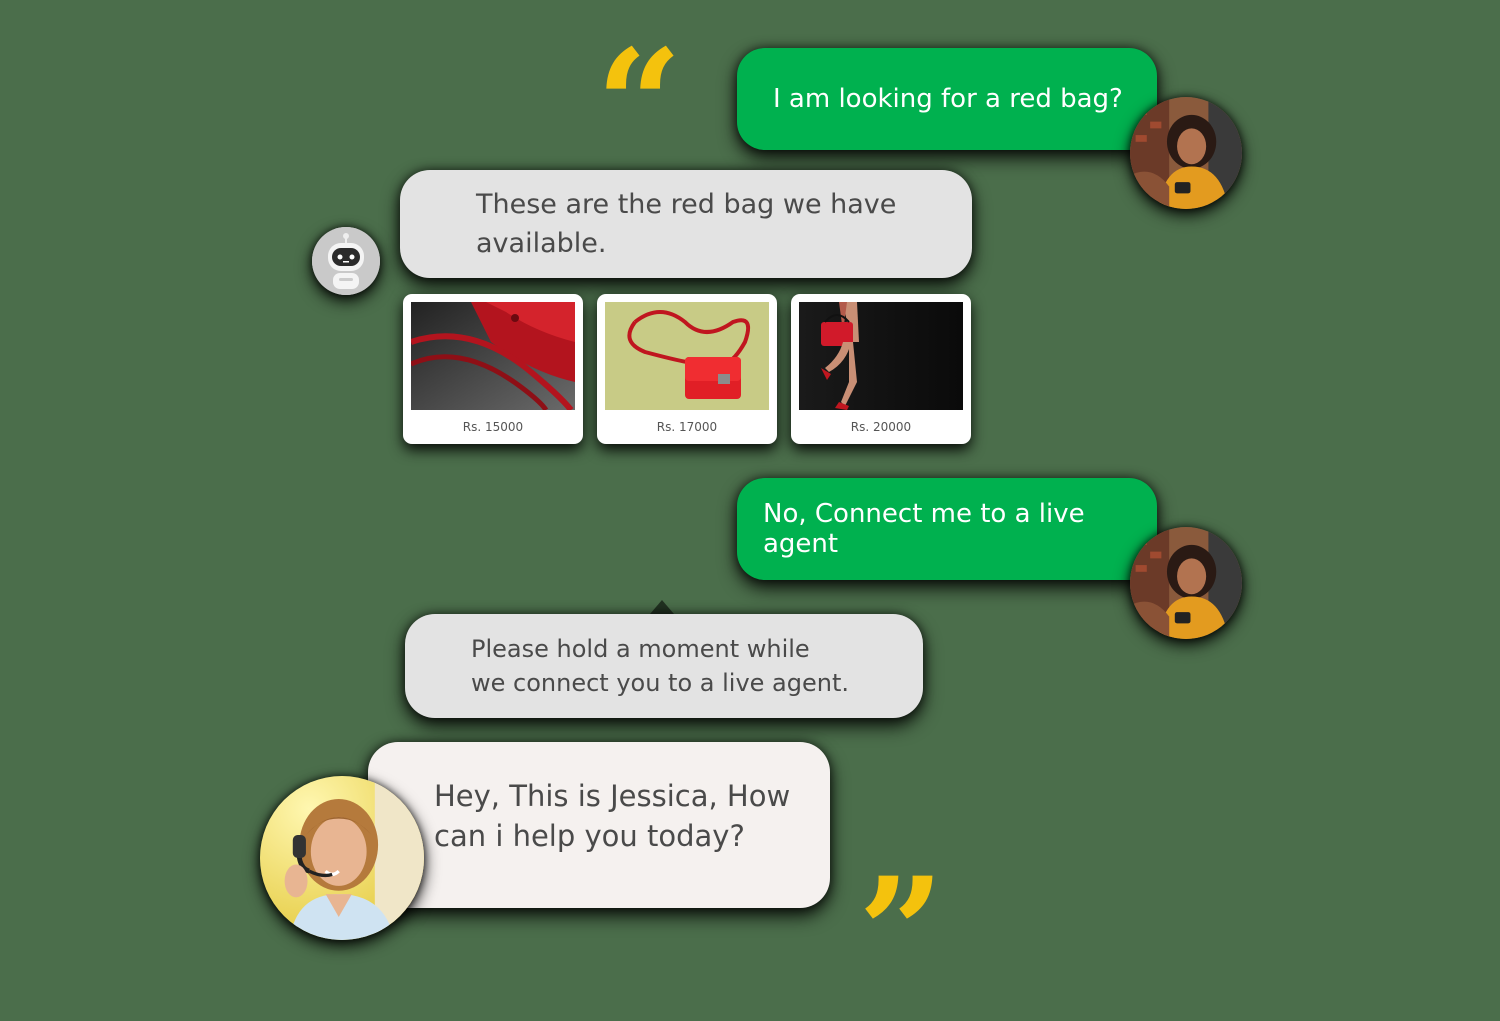 This screenshot has height=1021, width=1500. Describe the element at coordinates (924, 529) in the screenshot. I see `message-text: No, Connect me to a live agent` at that location.